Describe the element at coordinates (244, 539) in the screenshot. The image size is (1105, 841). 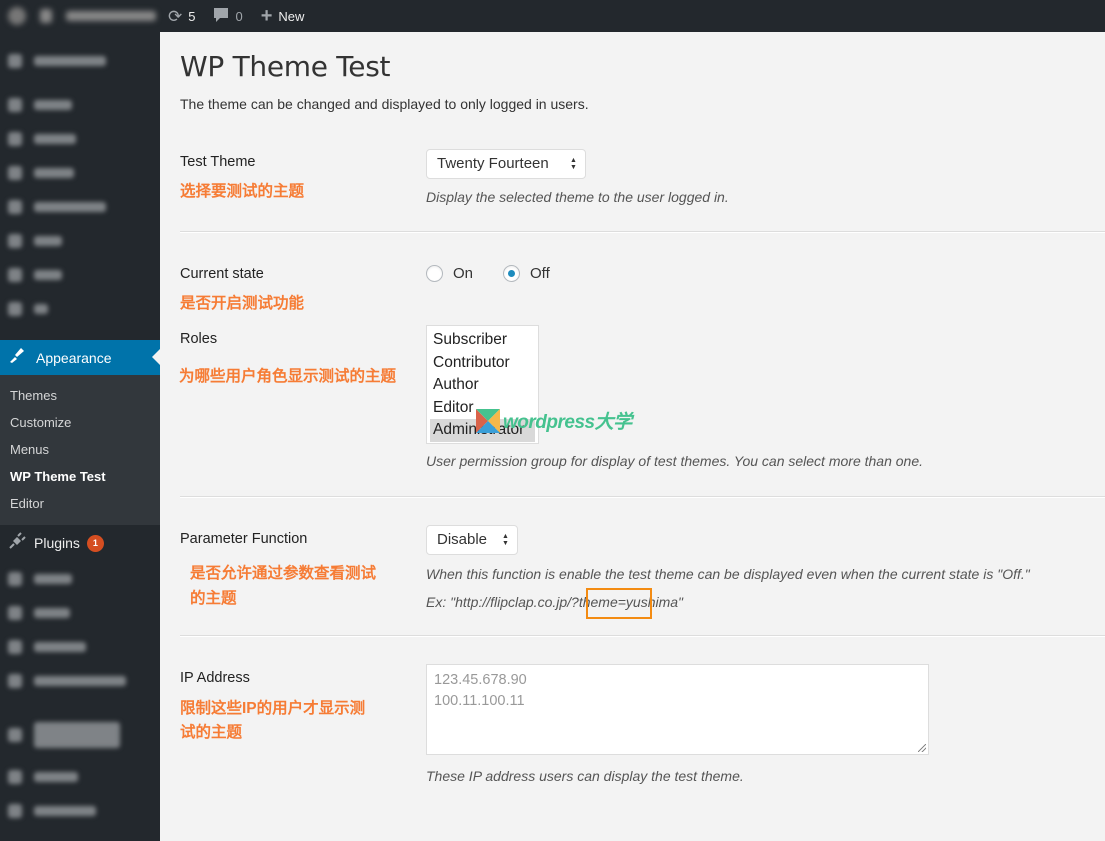
I see `parameter-function-label: Parameter Function` at that location.